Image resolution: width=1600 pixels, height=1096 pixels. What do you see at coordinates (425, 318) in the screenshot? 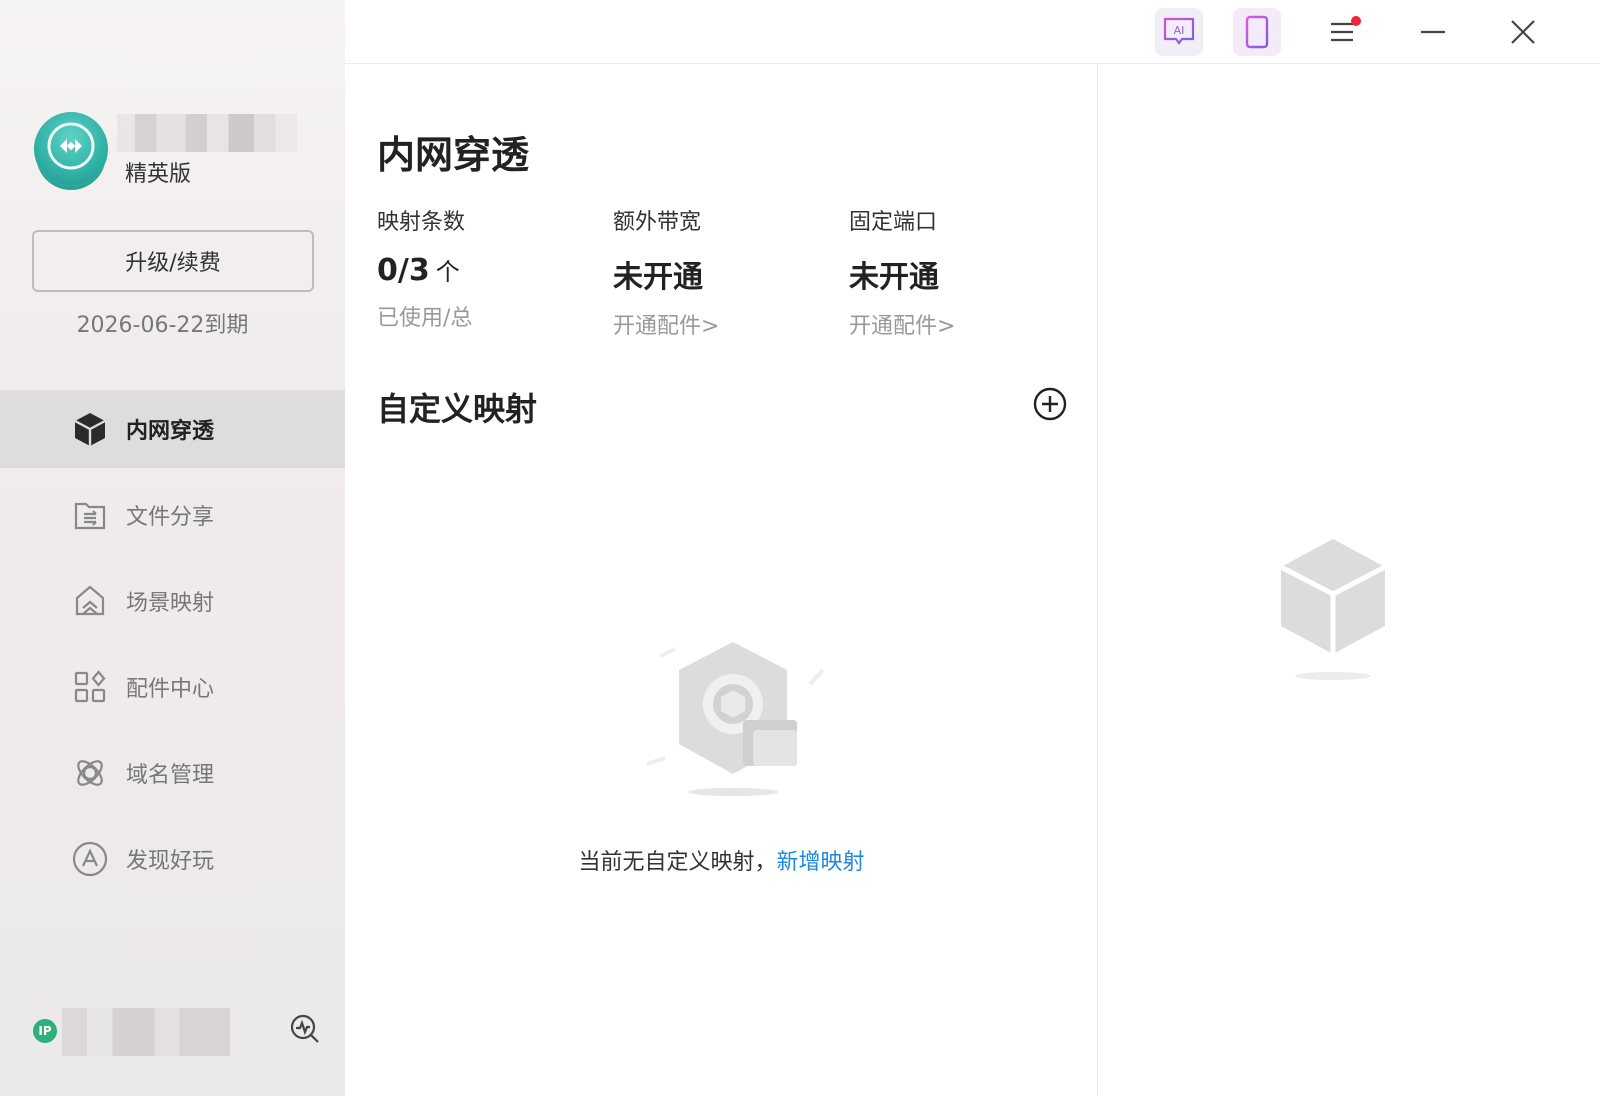
I see `stat-subtext: 已使用/总` at bounding box center [425, 318].